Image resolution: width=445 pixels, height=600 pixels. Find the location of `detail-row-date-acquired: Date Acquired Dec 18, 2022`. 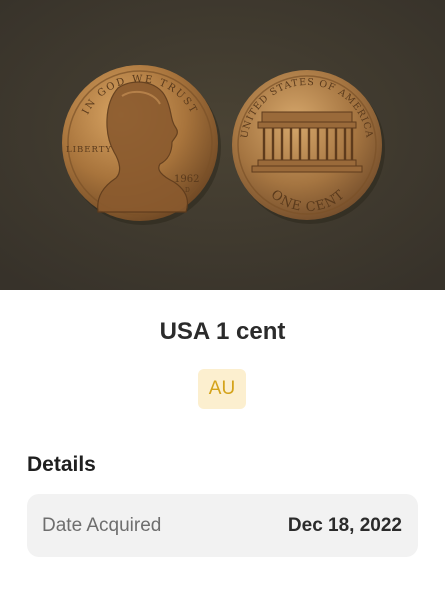

detail-row-date-acquired: Date Acquired Dec 18, 2022 is located at coordinates (222, 525).